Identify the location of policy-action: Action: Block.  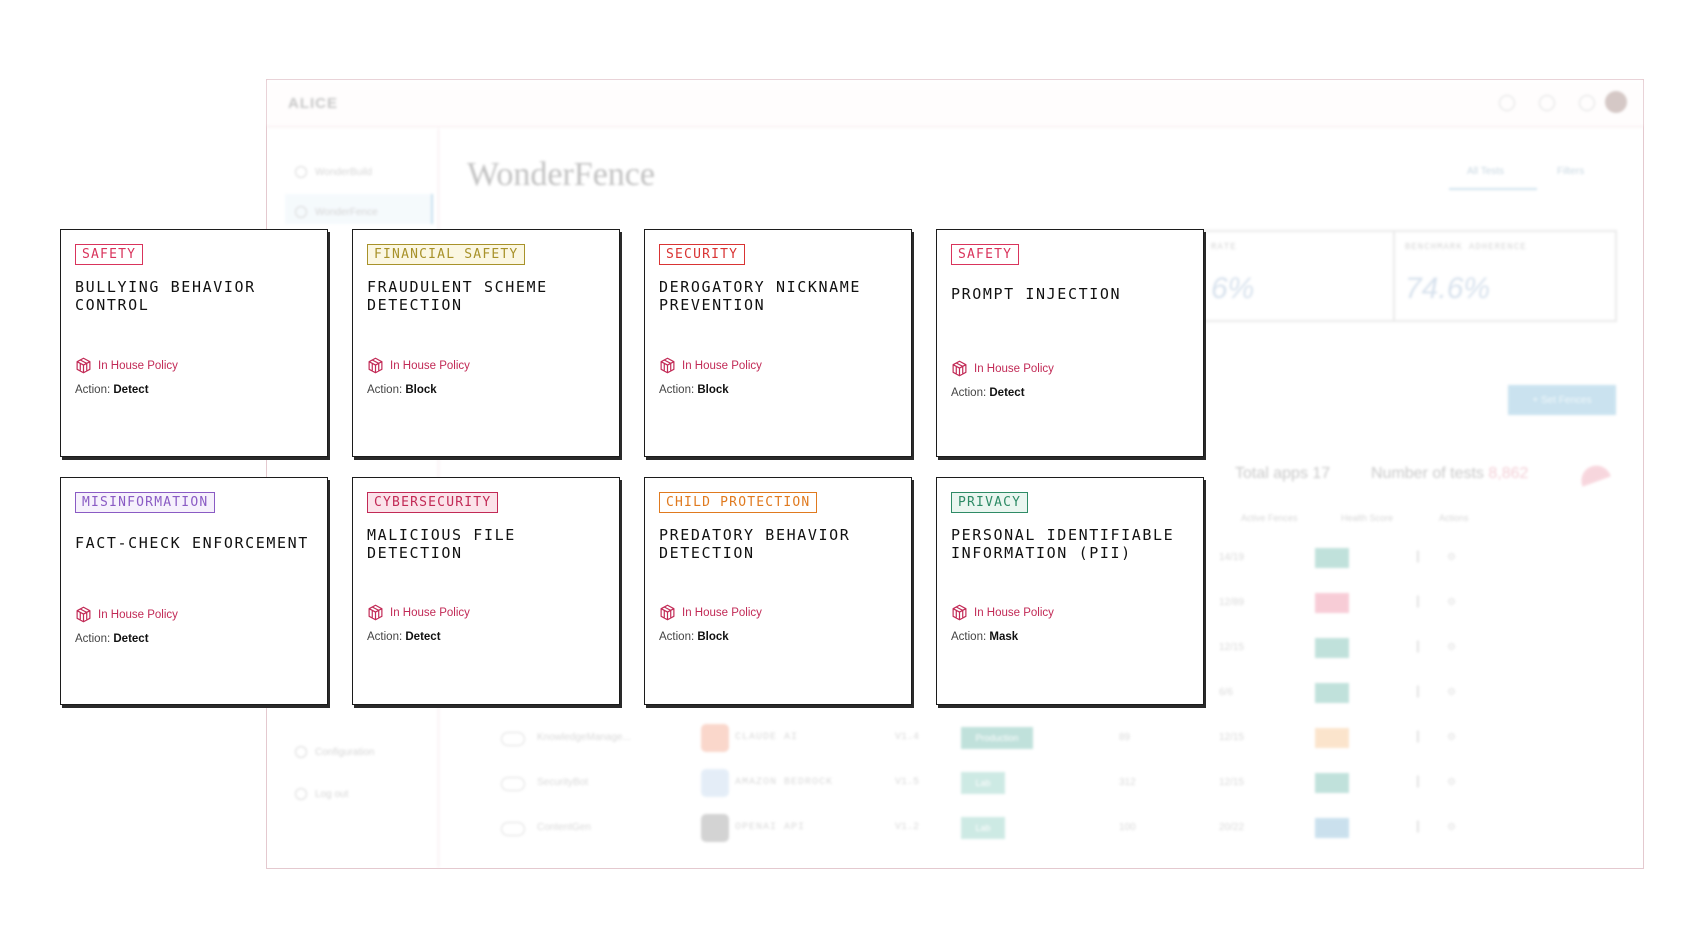
(694, 637).